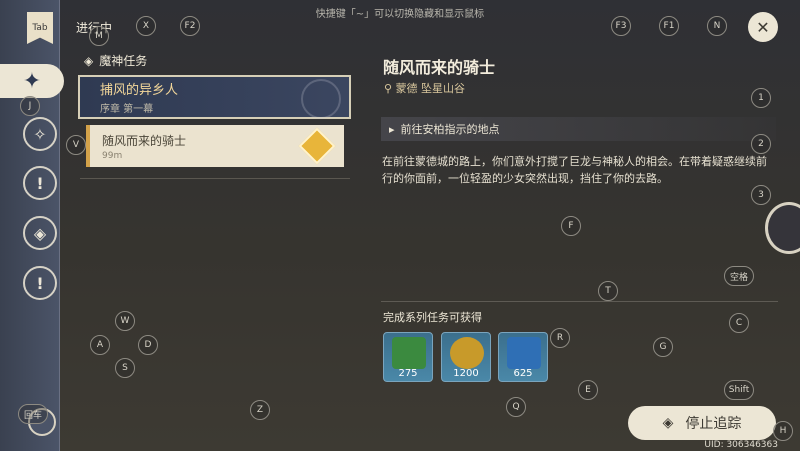 The width and height of the screenshot is (800, 451). What do you see at coordinates (190, 26) in the screenshot?
I see `key-hint-f2: F2` at bounding box center [190, 26].